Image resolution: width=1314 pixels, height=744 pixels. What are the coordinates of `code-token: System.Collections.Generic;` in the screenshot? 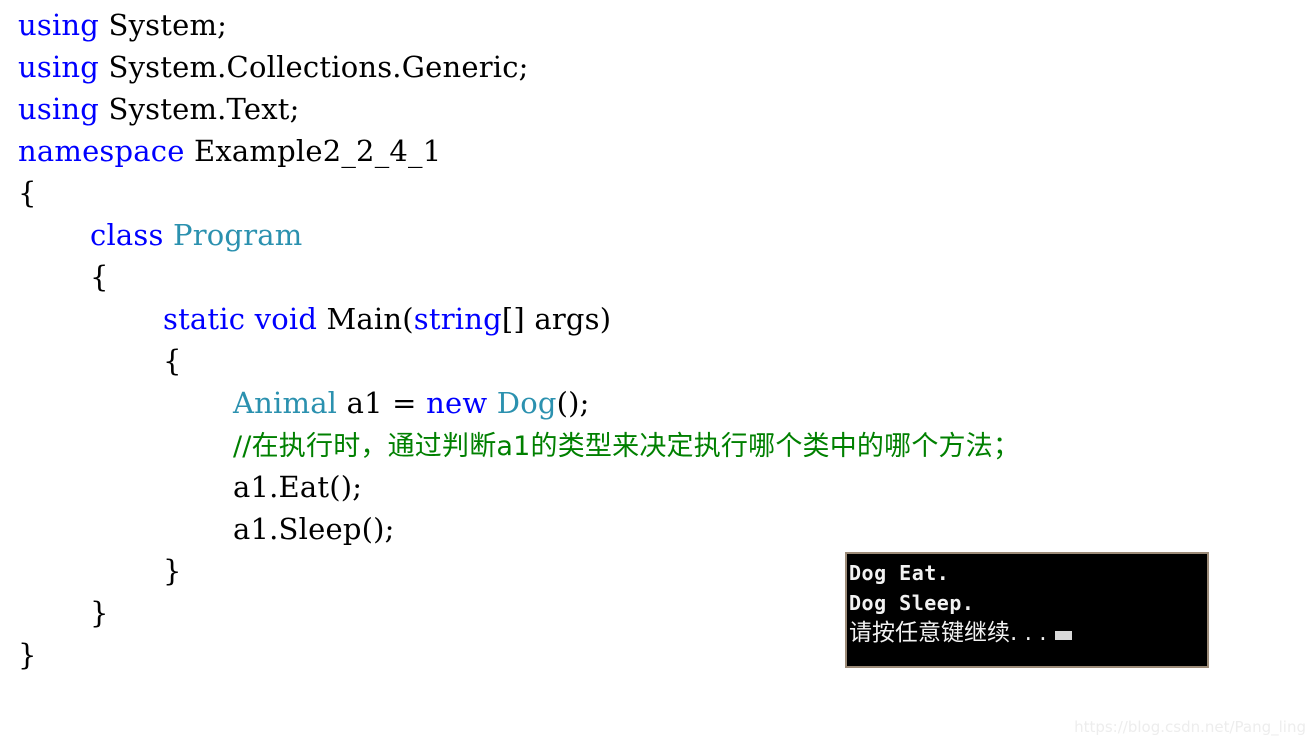 It's located at (314, 67).